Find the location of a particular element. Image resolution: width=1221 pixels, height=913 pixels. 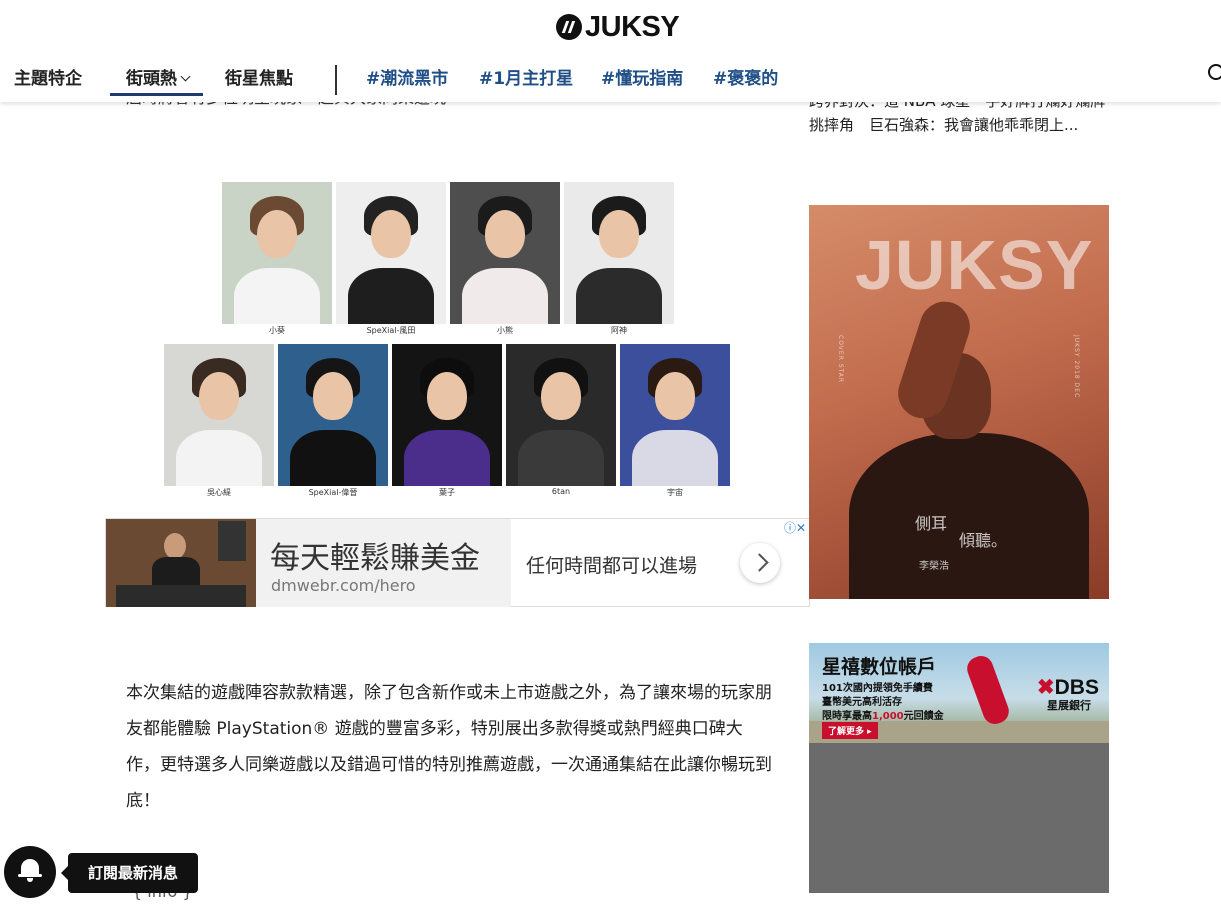

cast-name: 6tan is located at coordinates (561, 491).